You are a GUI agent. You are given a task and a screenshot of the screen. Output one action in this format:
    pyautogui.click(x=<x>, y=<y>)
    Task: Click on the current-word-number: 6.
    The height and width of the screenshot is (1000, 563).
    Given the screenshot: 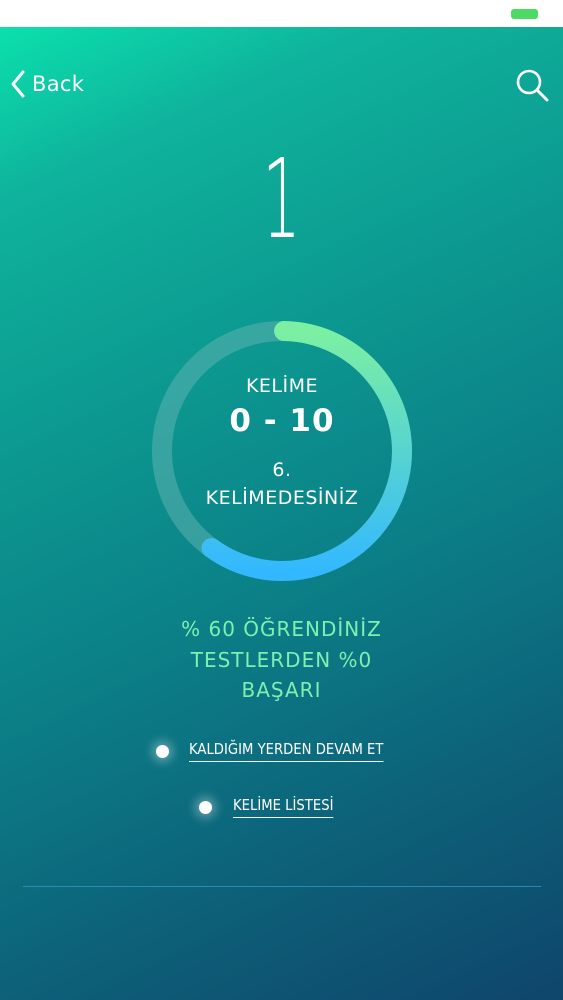 What is the action you would take?
    pyautogui.click(x=282, y=470)
    